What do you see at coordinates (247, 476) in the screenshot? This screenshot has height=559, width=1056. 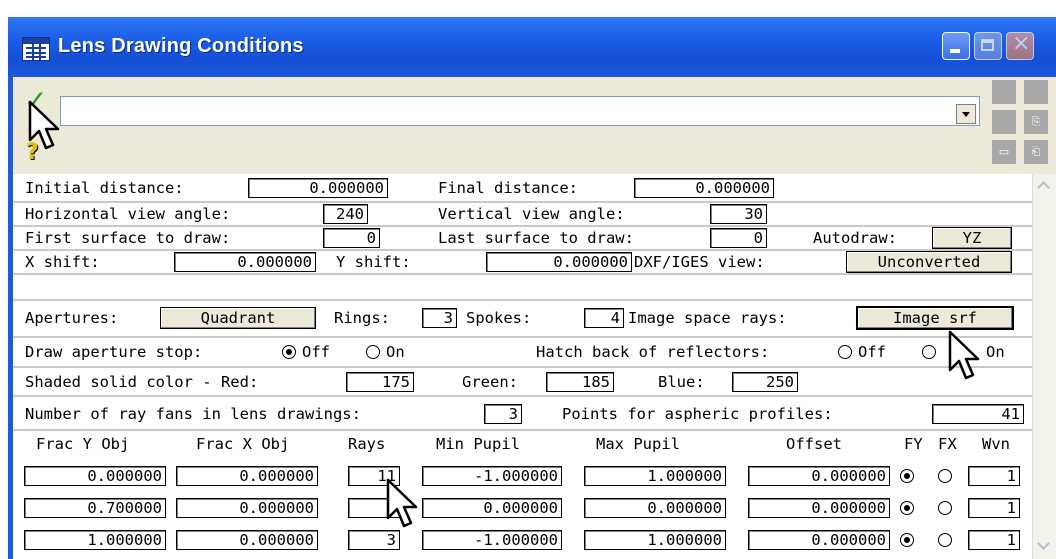 I see `row1-frac-x-obj: 0.000000` at bounding box center [247, 476].